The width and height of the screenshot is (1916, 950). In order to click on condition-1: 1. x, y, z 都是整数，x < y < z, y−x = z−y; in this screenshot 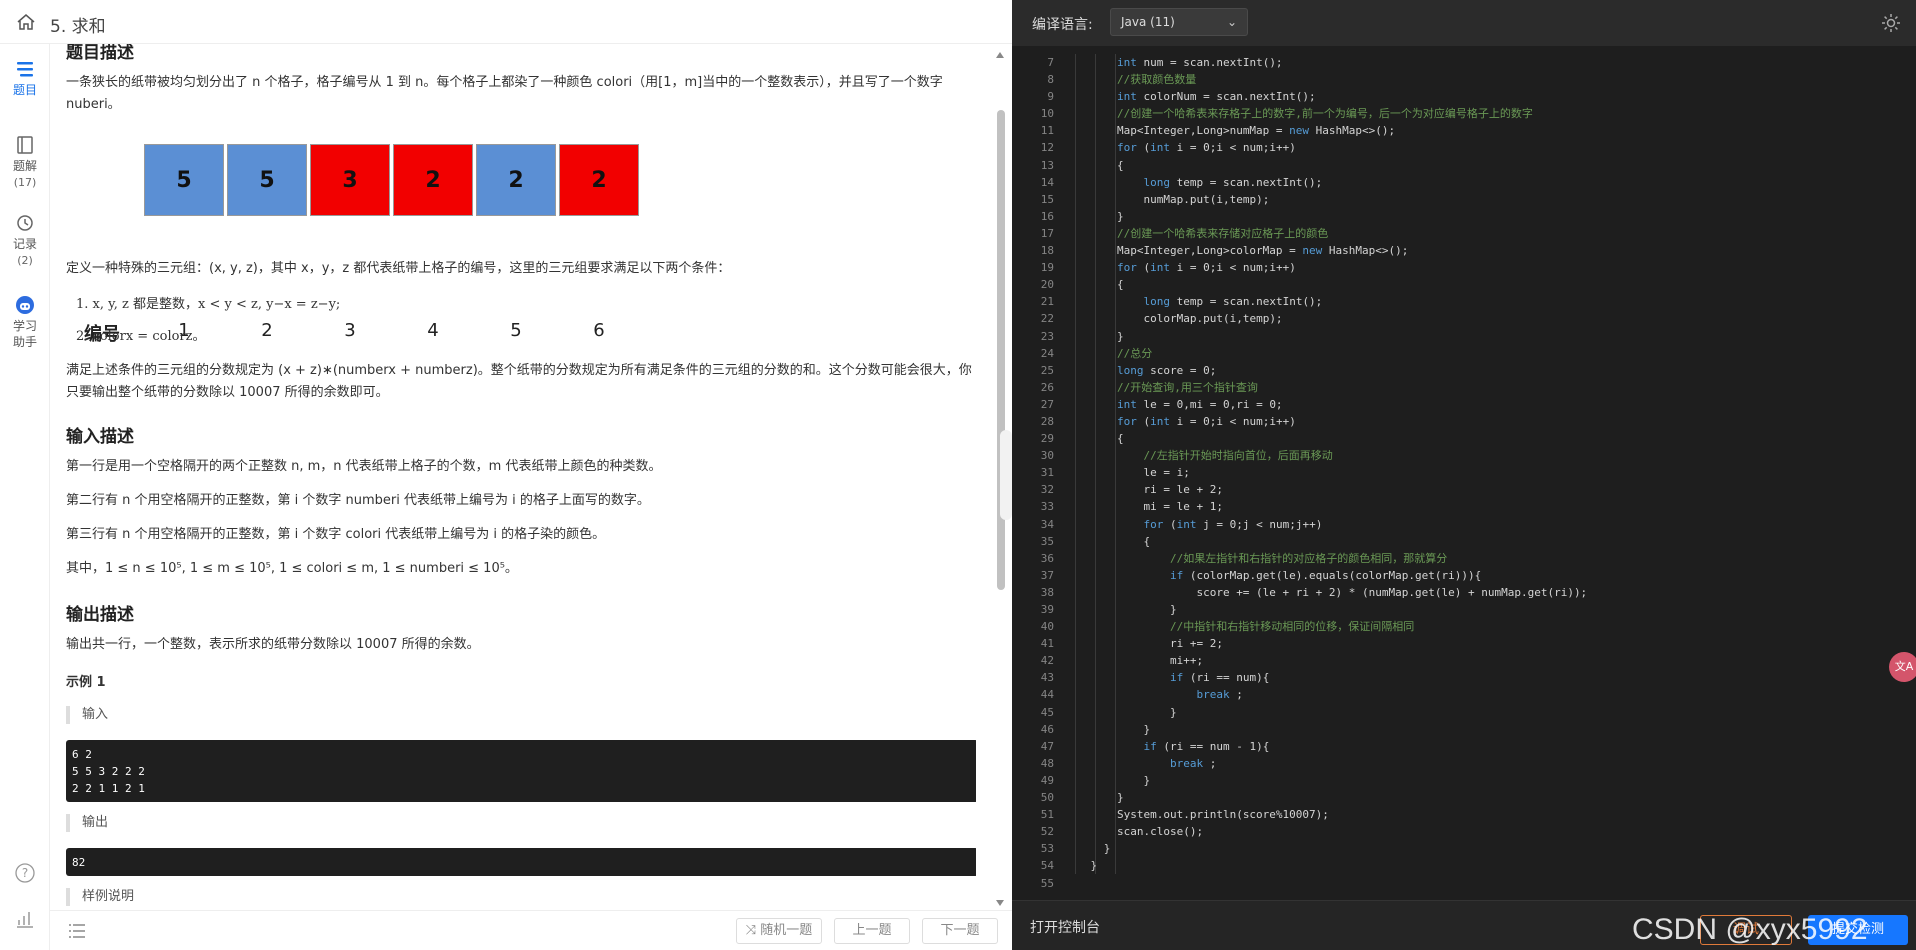, I will do `click(208, 304)`.